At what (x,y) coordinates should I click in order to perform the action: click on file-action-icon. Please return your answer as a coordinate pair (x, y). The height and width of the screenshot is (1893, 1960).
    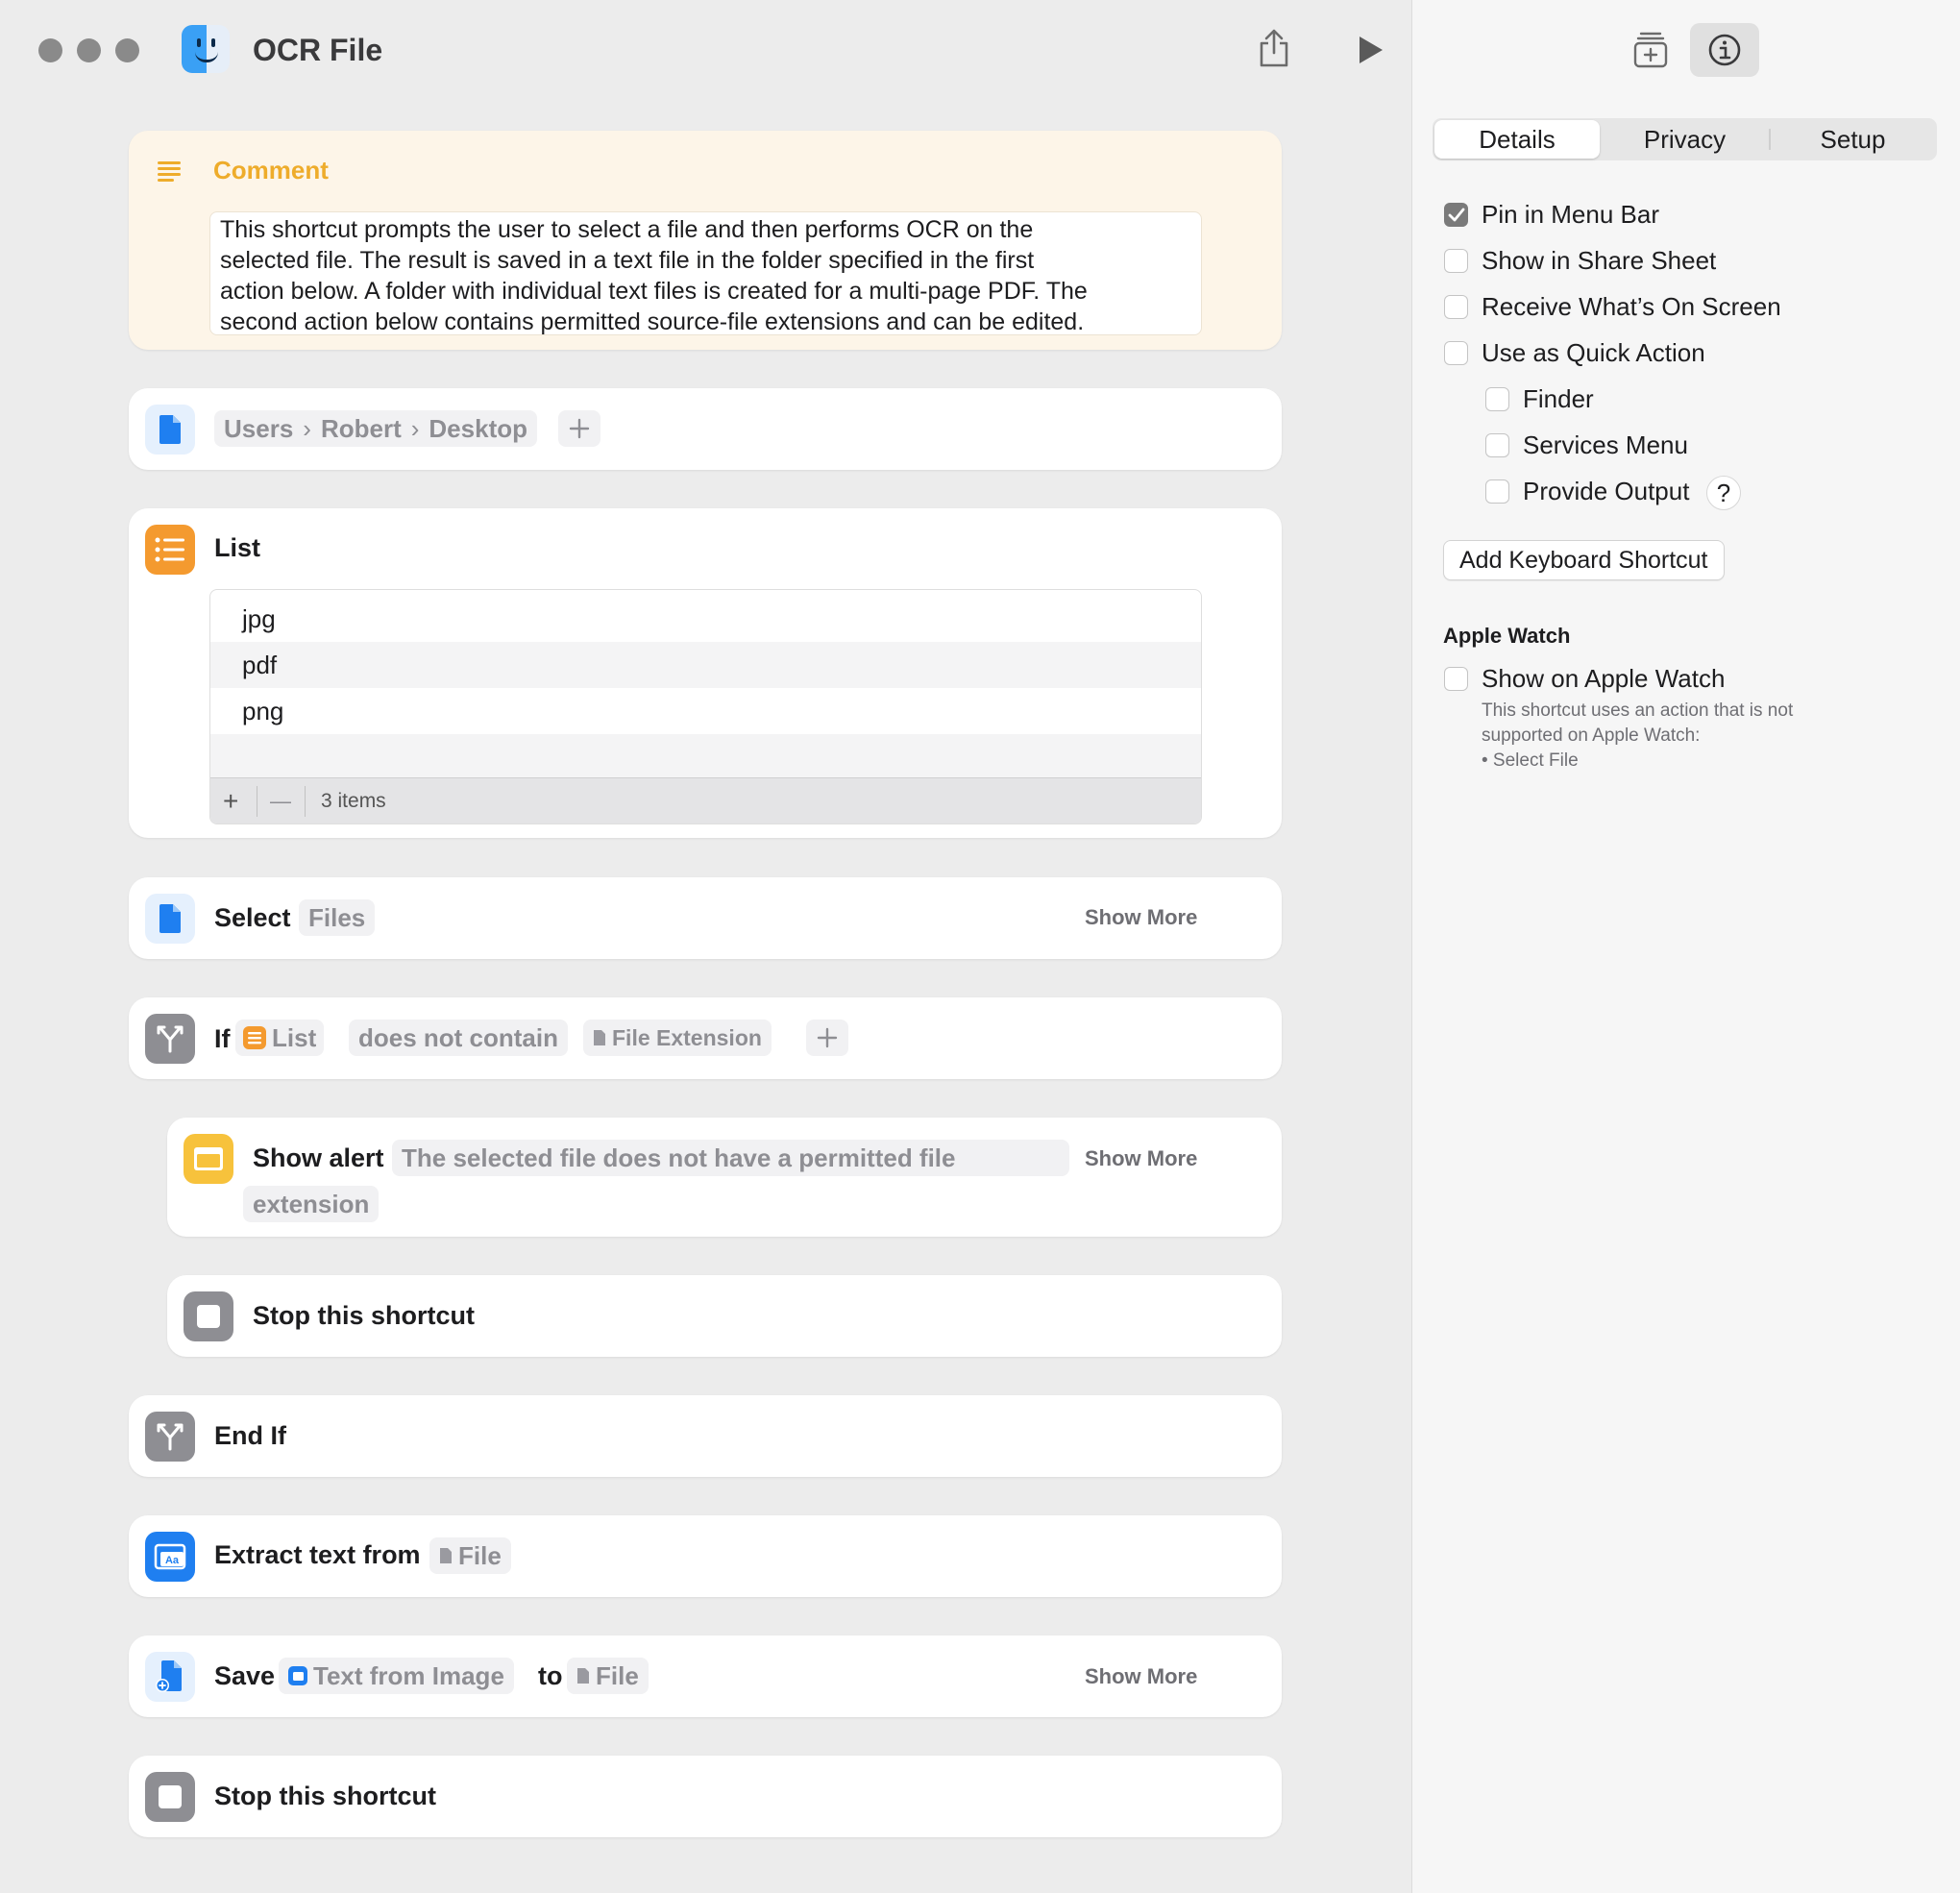
    Looking at the image, I should click on (170, 430).